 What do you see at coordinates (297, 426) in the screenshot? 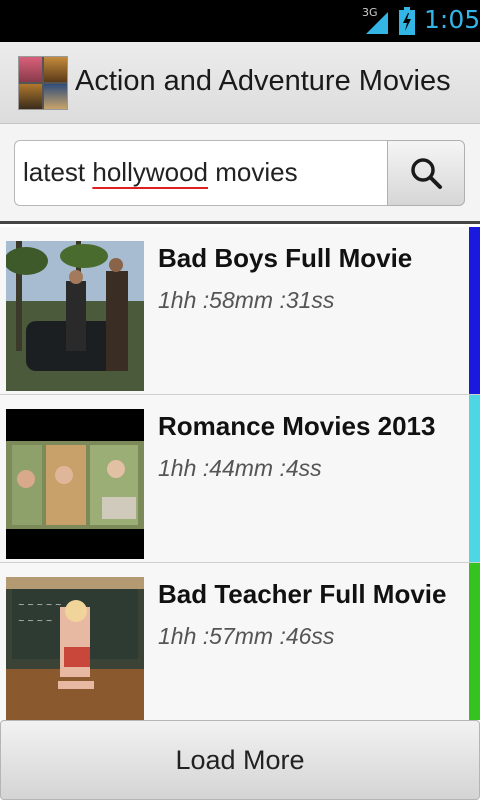
I see `video-title: Romance Movies 2013` at bounding box center [297, 426].